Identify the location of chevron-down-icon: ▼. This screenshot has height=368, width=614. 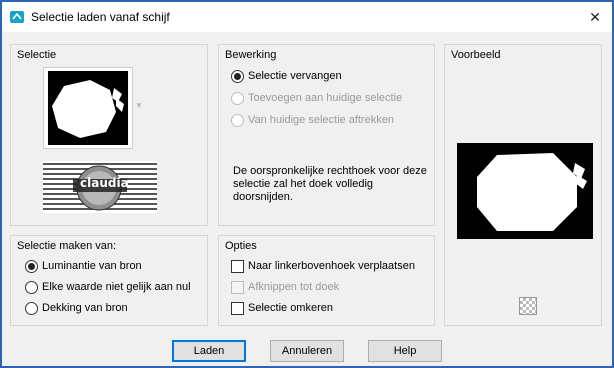
(139, 105).